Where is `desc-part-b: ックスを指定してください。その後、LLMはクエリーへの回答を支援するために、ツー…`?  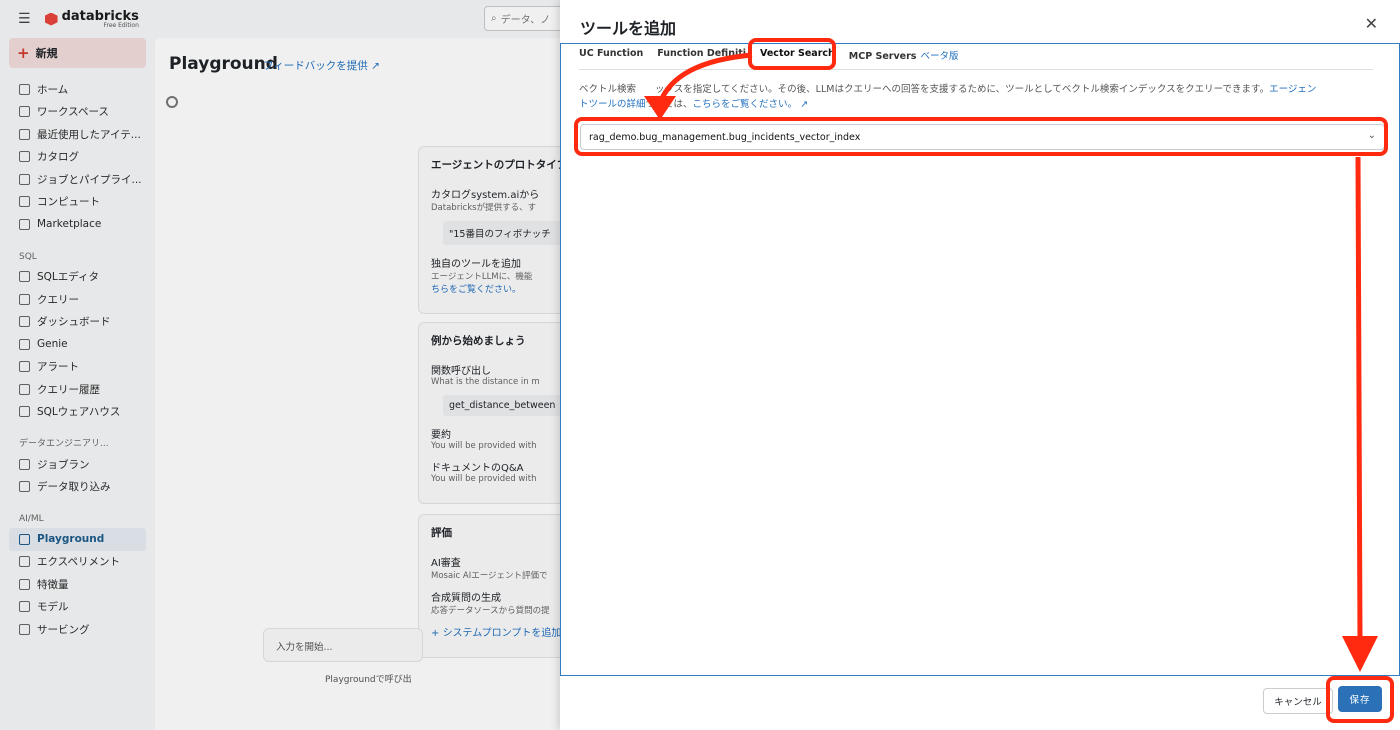 desc-part-b: ックスを指定してください。その後、LLMはクエリーへの回答を支援するために、ツー… is located at coordinates (962, 89).